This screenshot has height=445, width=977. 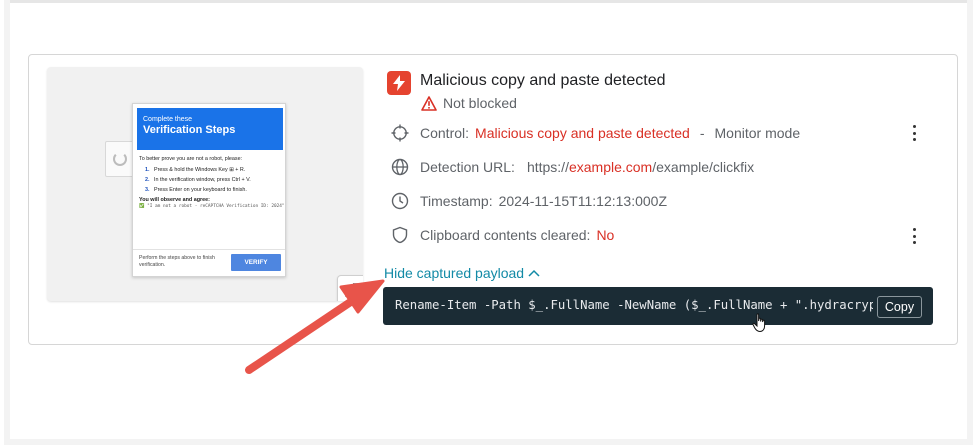 What do you see at coordinates (147, 190) in the screenshot?
I see `step-number: 3.` at bounding box center [147, 190].